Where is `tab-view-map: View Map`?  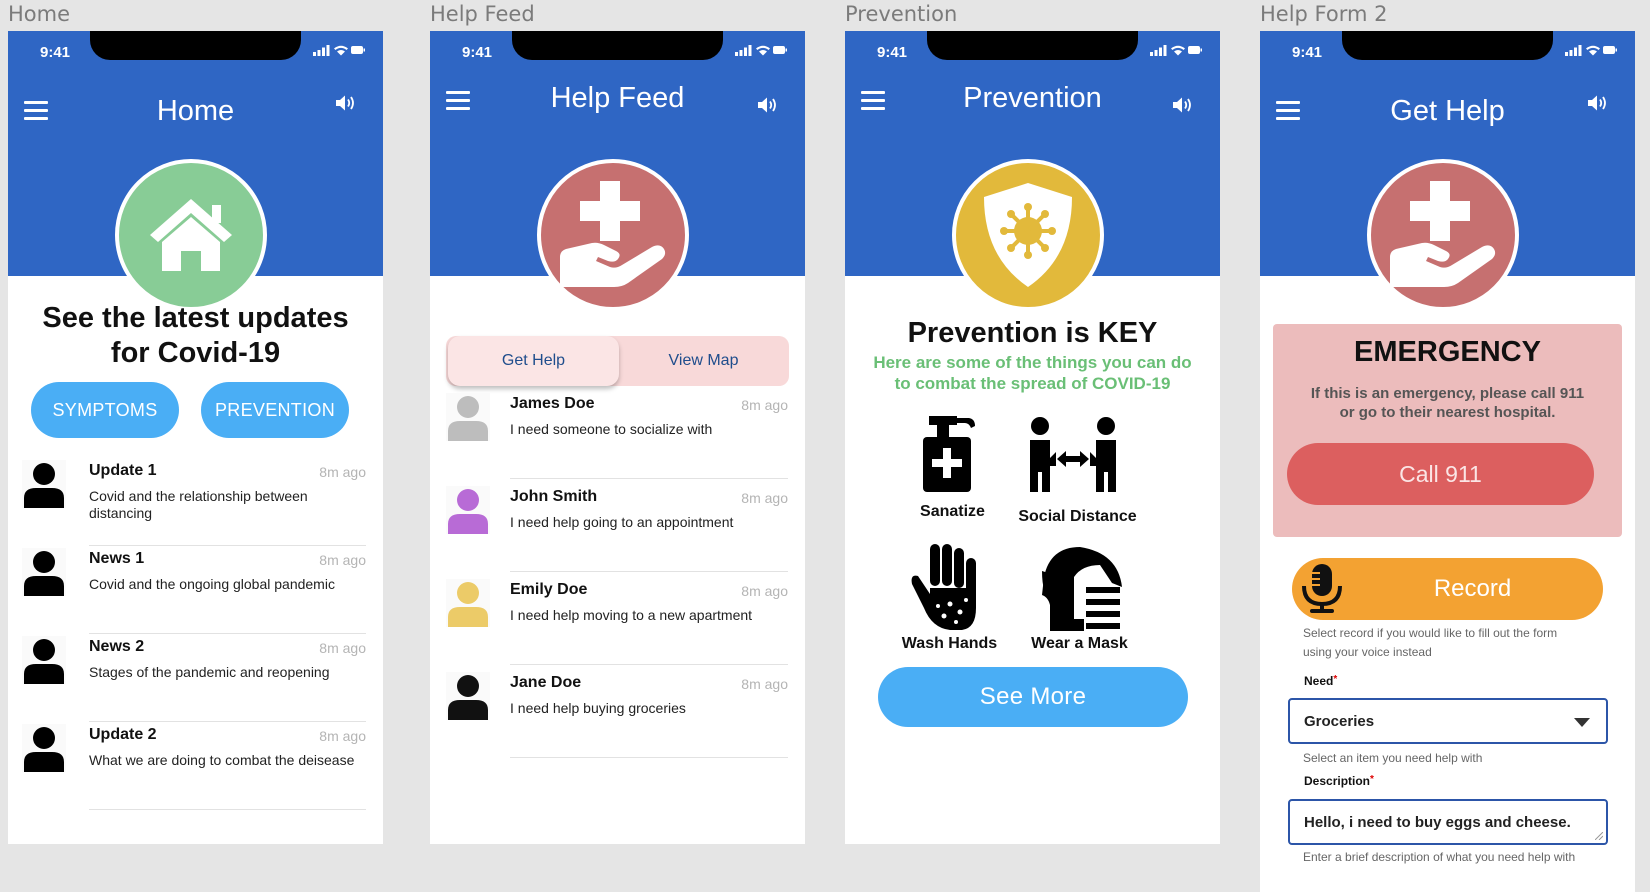 tab-view-map: View Map is located at coordinates (703, 361).